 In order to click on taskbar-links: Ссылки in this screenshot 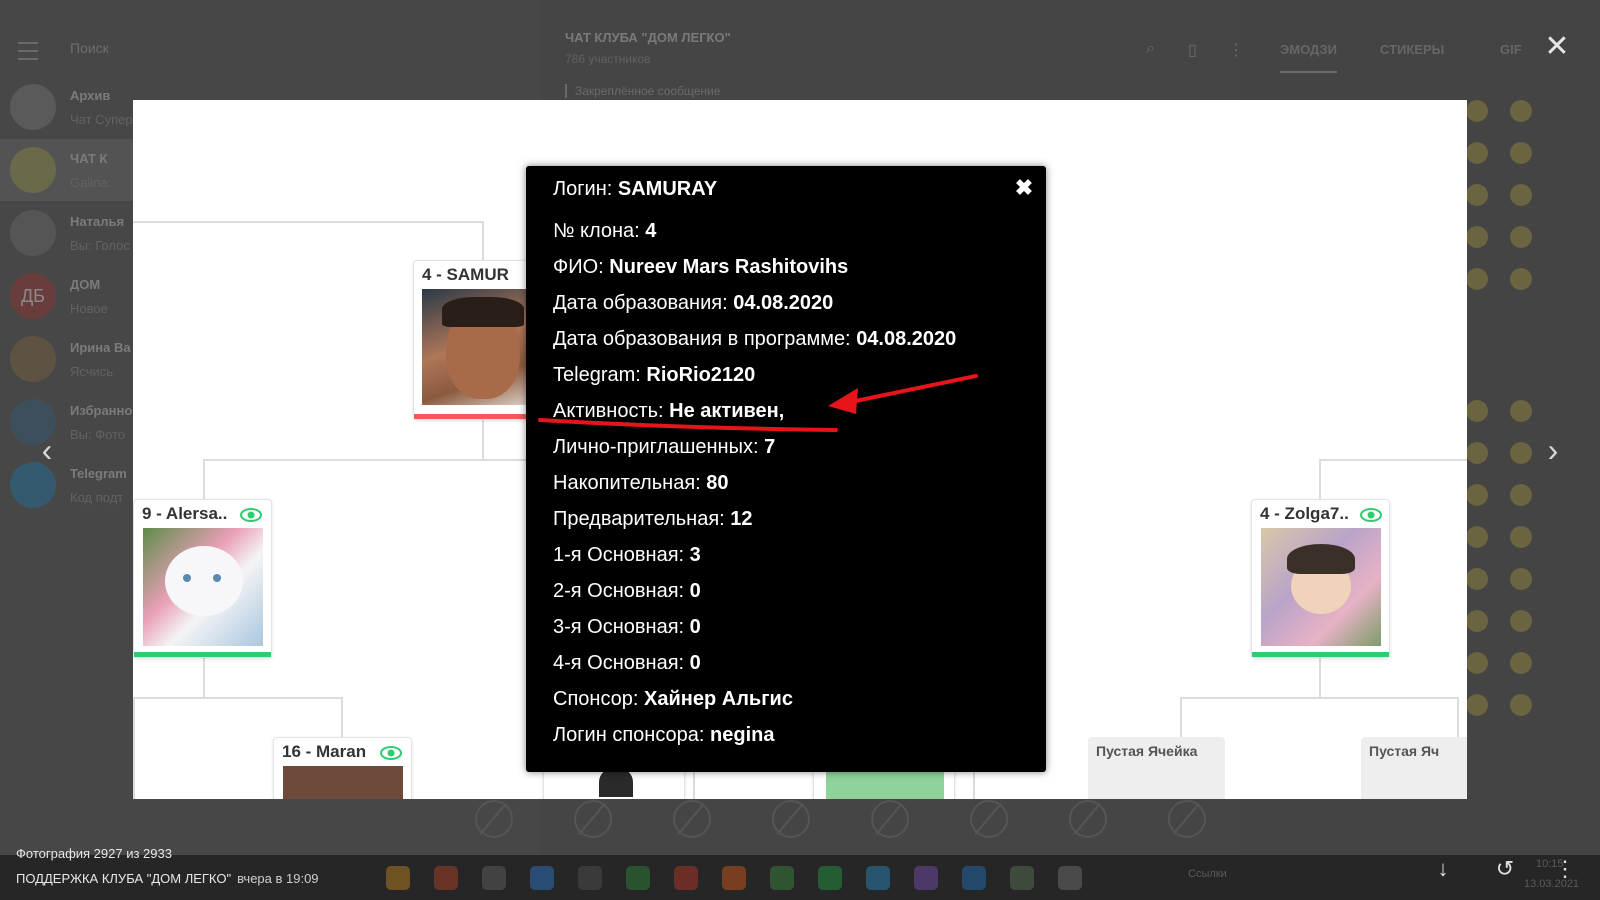, I will do `click(1207, 874)`.